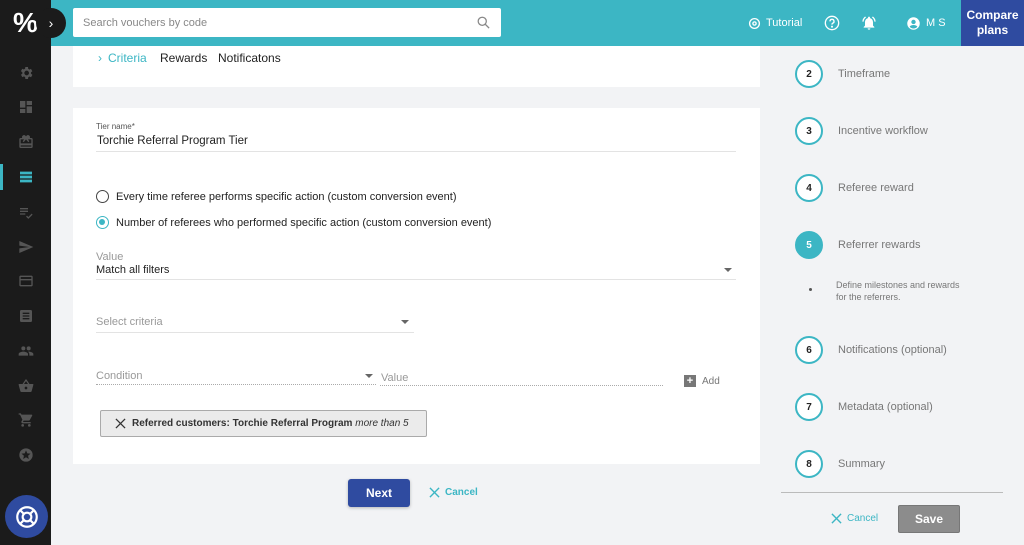 The height and width of the screenshot is (545, 1024). I want to click on sidebar-item-campaigns, so click(25, 177).